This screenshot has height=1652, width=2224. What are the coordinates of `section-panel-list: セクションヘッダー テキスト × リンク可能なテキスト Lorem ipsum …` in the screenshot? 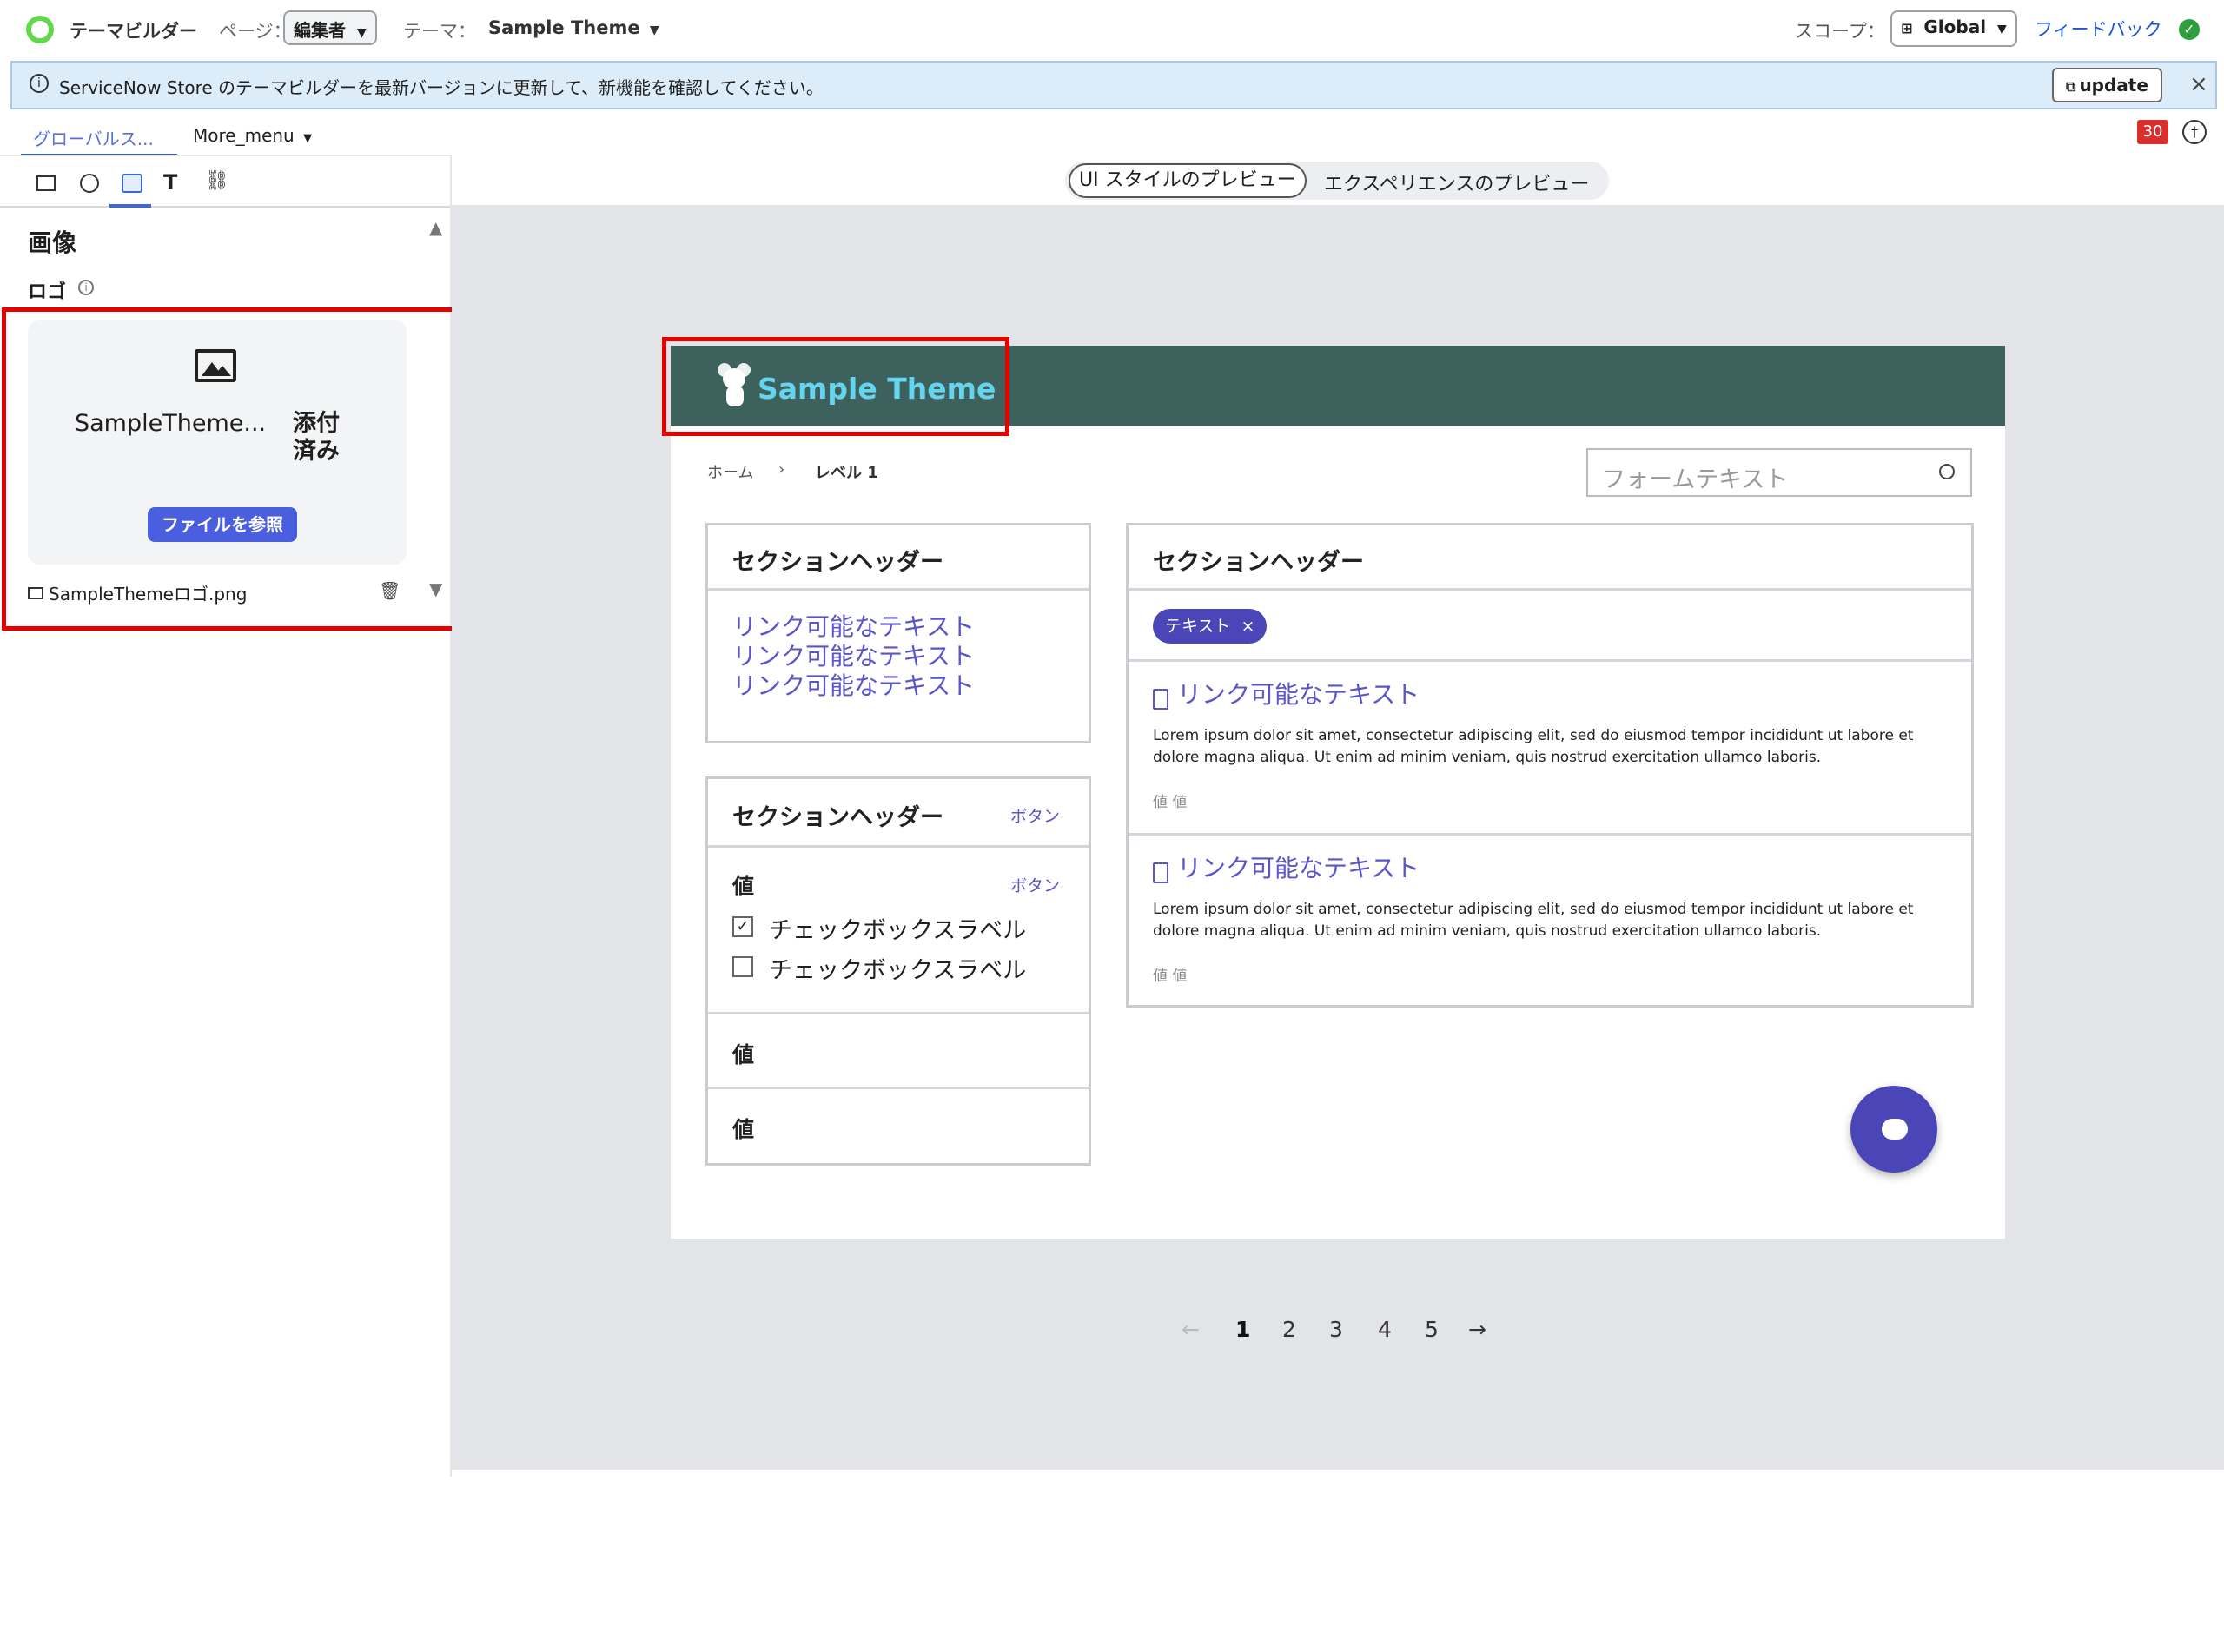 It's located at (1550, 765).